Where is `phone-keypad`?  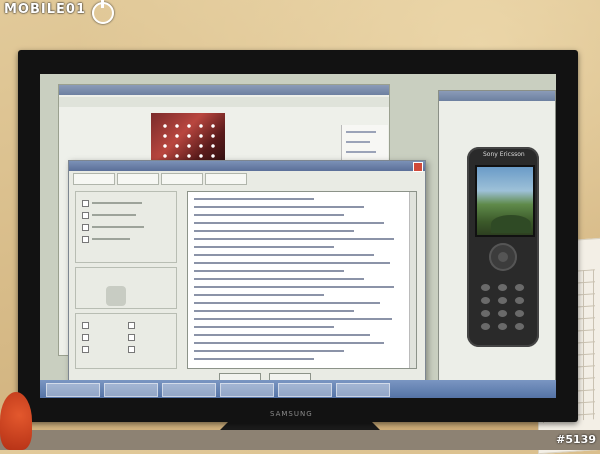 phone-keypad is located at coordinates (503, 308).